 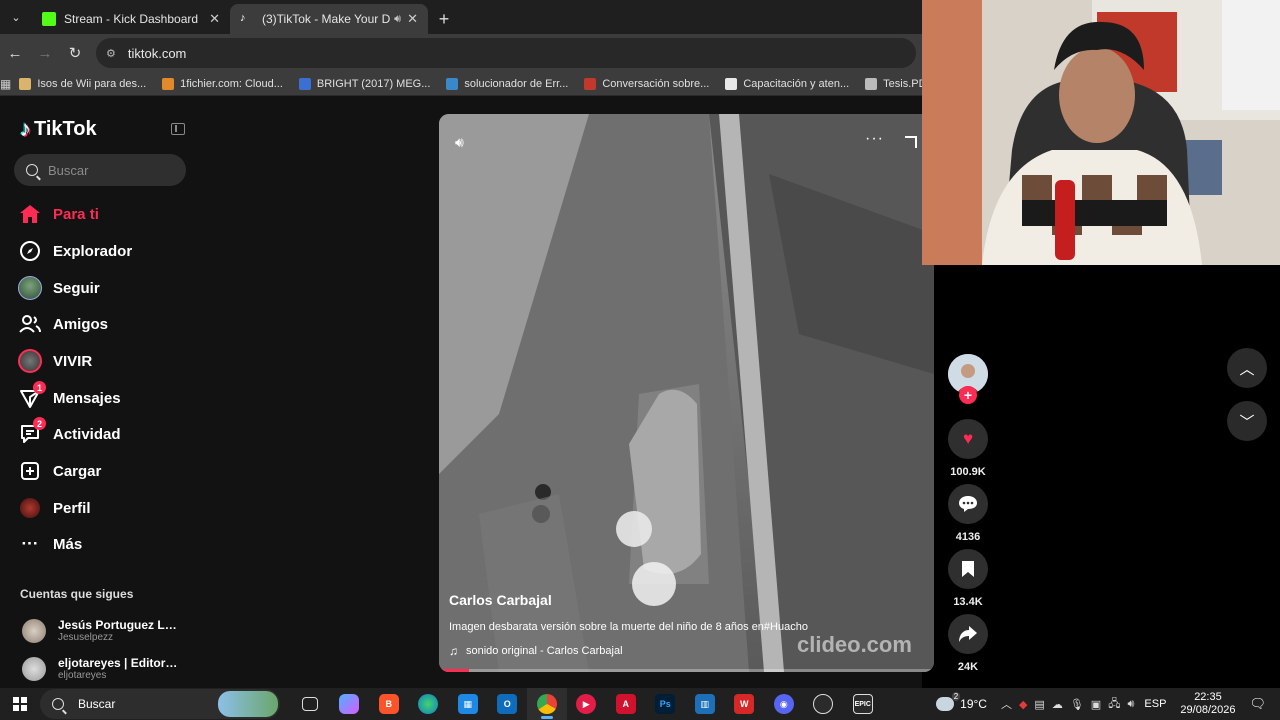 I want to click on webcam-streamer-image, so click(x=1101, y=132).